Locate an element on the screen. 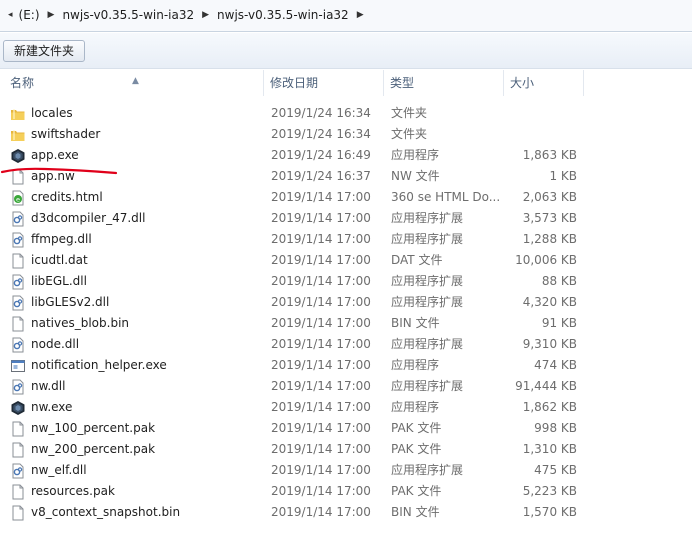 The height and width of the screenshot is (545, 692). file-name: nw_200_percent.pak is located at coordinates (93, 449).